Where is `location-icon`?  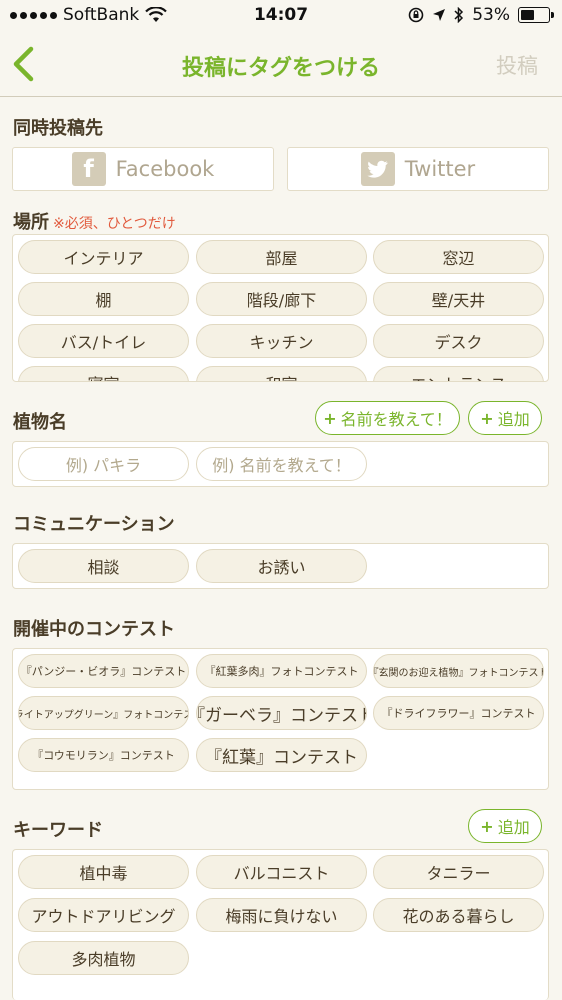 location-icon is located at coordinates (439, 15).